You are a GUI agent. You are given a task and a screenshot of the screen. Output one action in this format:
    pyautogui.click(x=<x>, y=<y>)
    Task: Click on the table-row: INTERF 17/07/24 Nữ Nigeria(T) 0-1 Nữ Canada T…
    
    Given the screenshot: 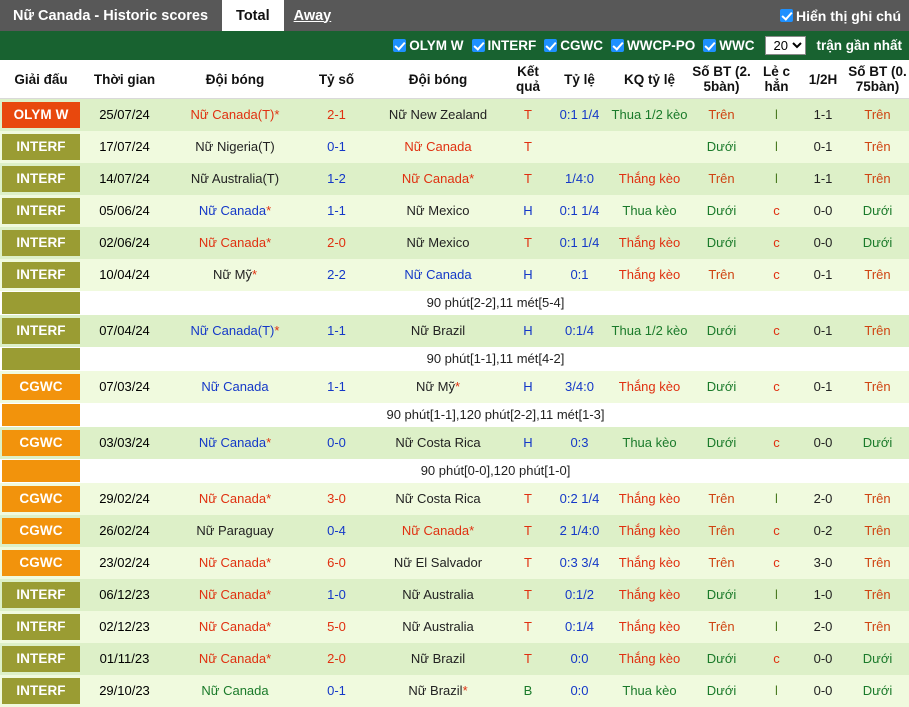 What is the action you would take?
    pyautogui.click(x=454, y=147)
    